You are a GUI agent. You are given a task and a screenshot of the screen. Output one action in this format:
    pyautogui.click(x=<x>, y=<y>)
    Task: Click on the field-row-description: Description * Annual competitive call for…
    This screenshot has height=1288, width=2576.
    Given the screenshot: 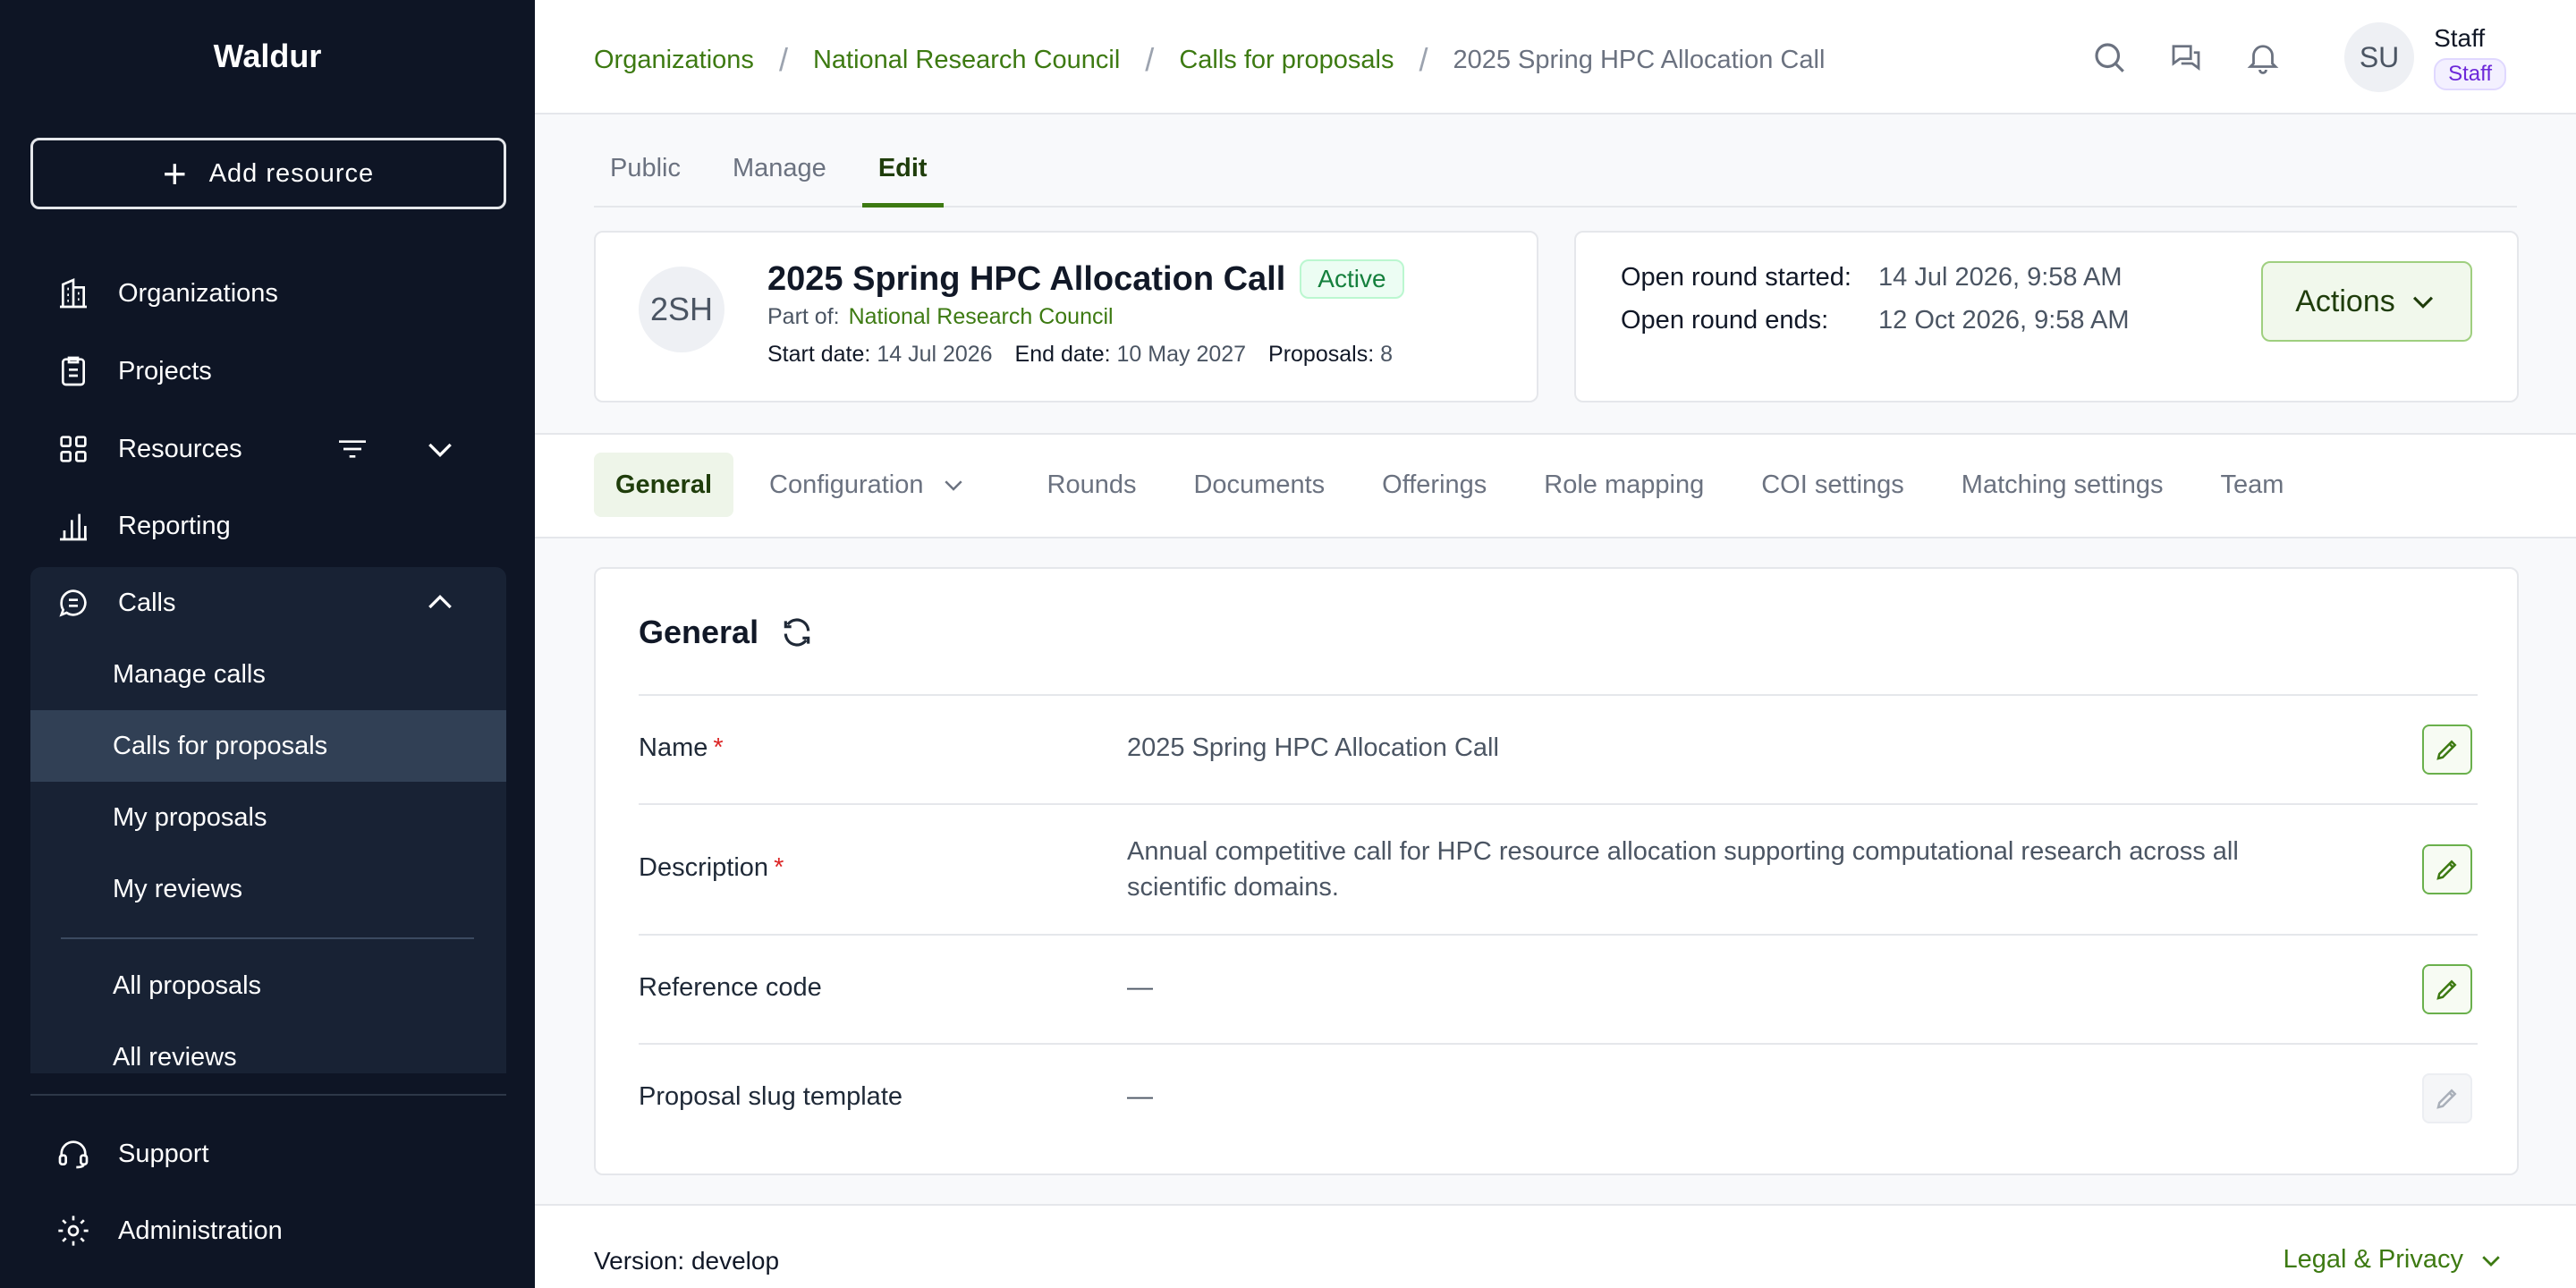 What is the action you would take?
    pyautogui.click(x=1558, y=868)
    